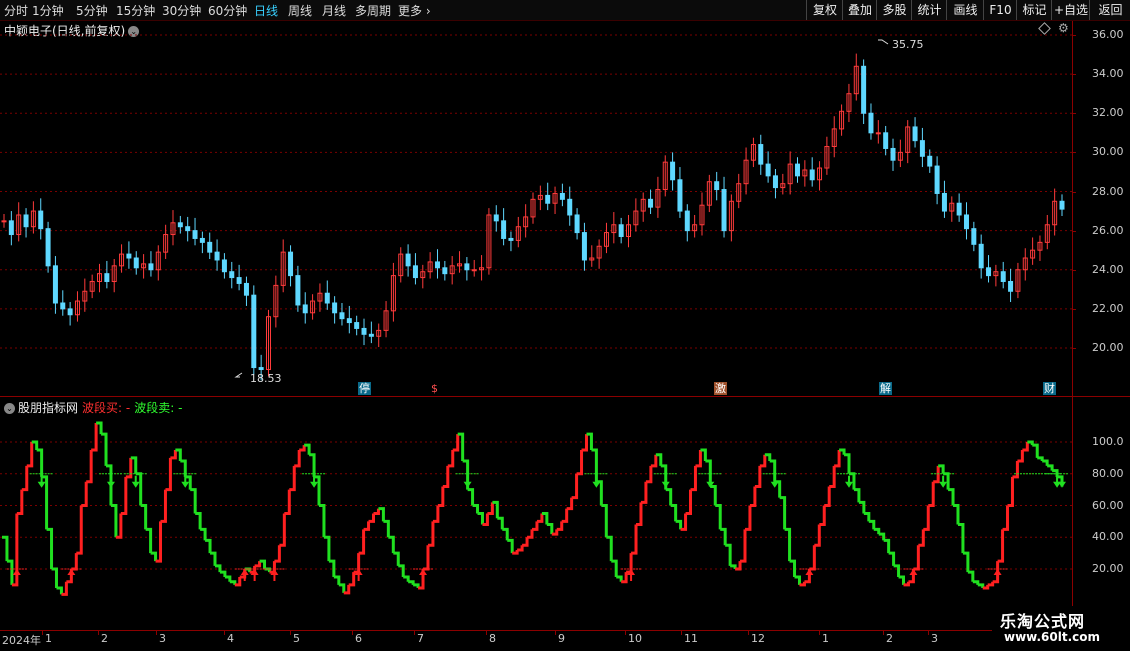 The image size is (1130, 651). Describe the element at coordinates (889, 638) in the screenshot. I see `date-label: 2` at that location.